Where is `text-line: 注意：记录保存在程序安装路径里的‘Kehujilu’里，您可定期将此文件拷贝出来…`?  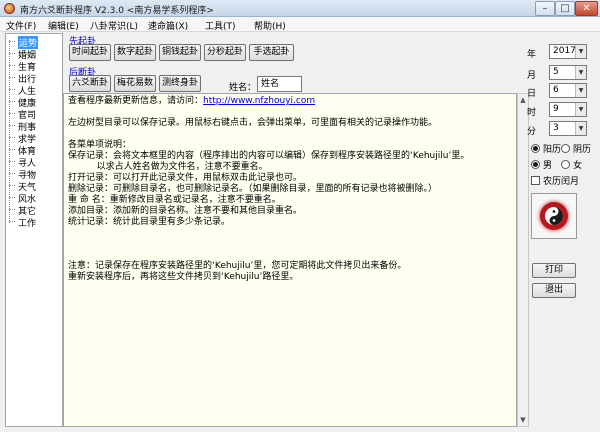 text-line: 注意：记录保存在程序安装路径里的‘Kehujilu’里，您可定期将此文件拷贝出来… is located at coordinates (237, 266).